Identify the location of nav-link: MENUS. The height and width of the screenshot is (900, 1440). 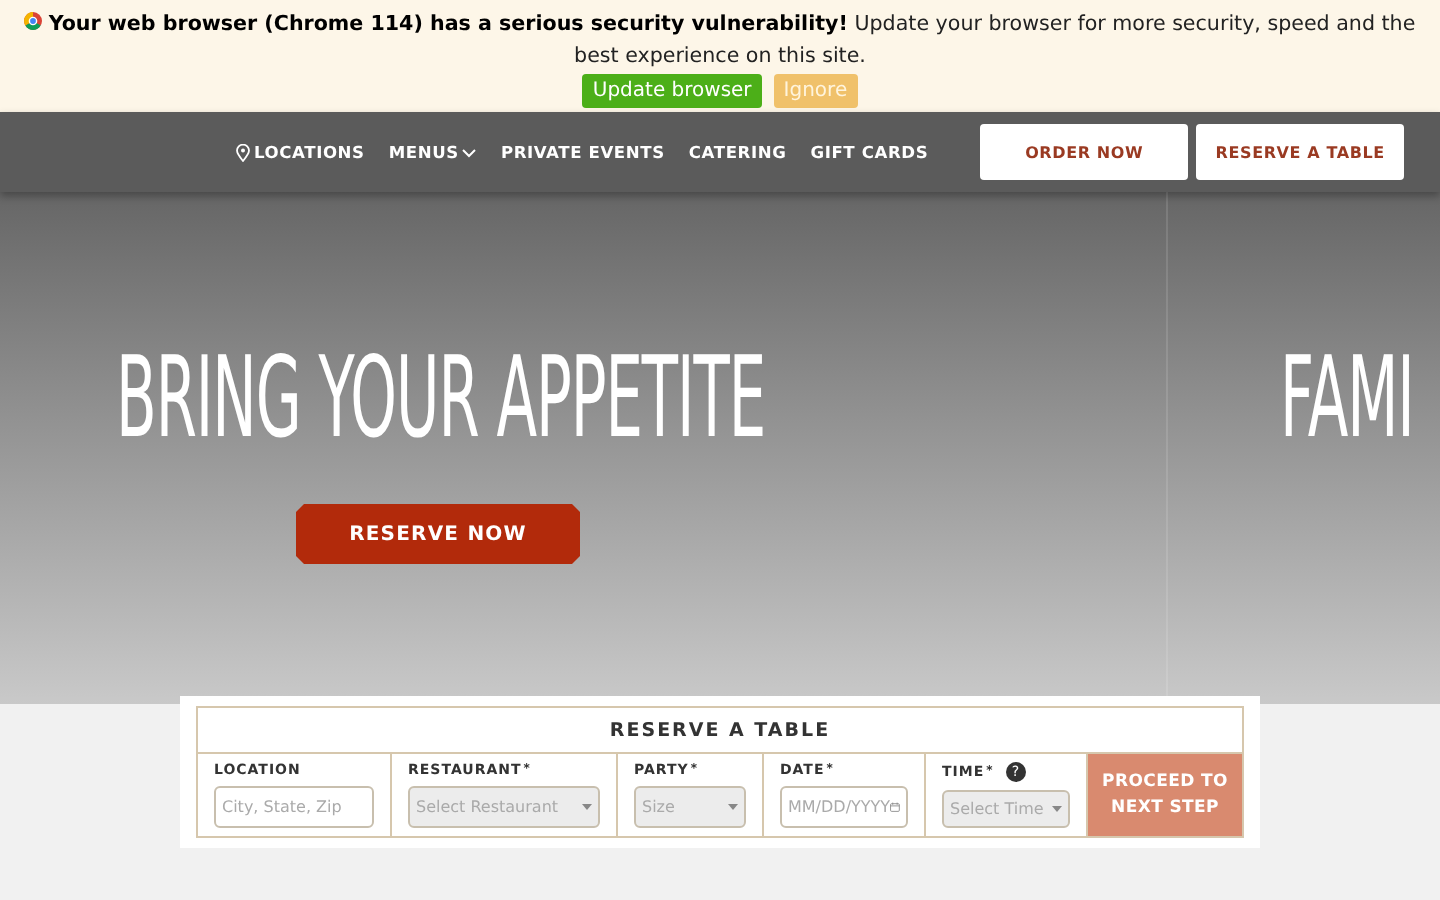
(432, 152).